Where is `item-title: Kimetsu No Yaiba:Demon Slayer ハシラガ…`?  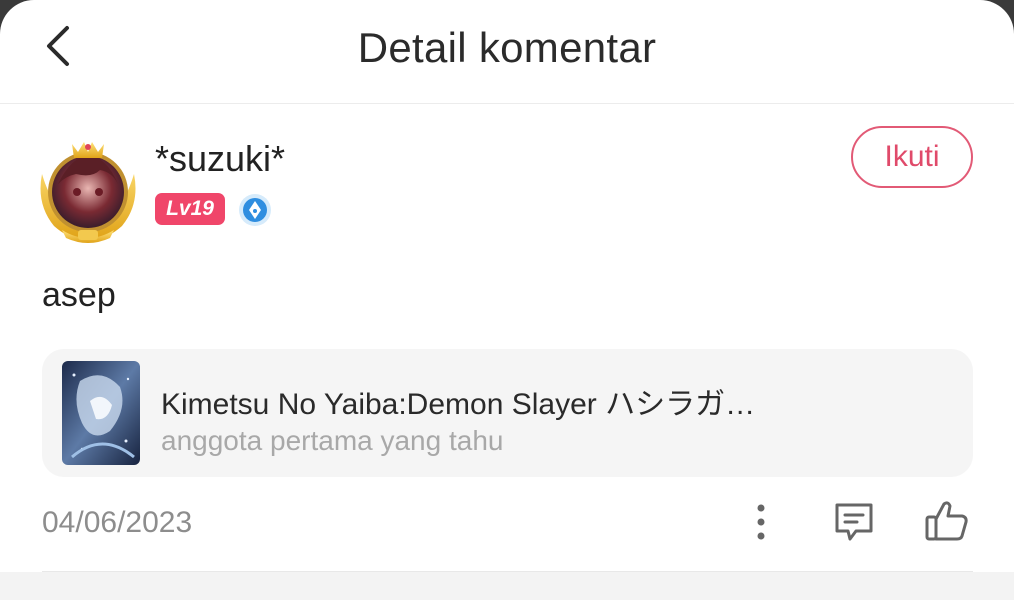 item-title: Kimetsu No Yaiba:Demon Slayer ハシラガ… is located at coordinates (458, 404).